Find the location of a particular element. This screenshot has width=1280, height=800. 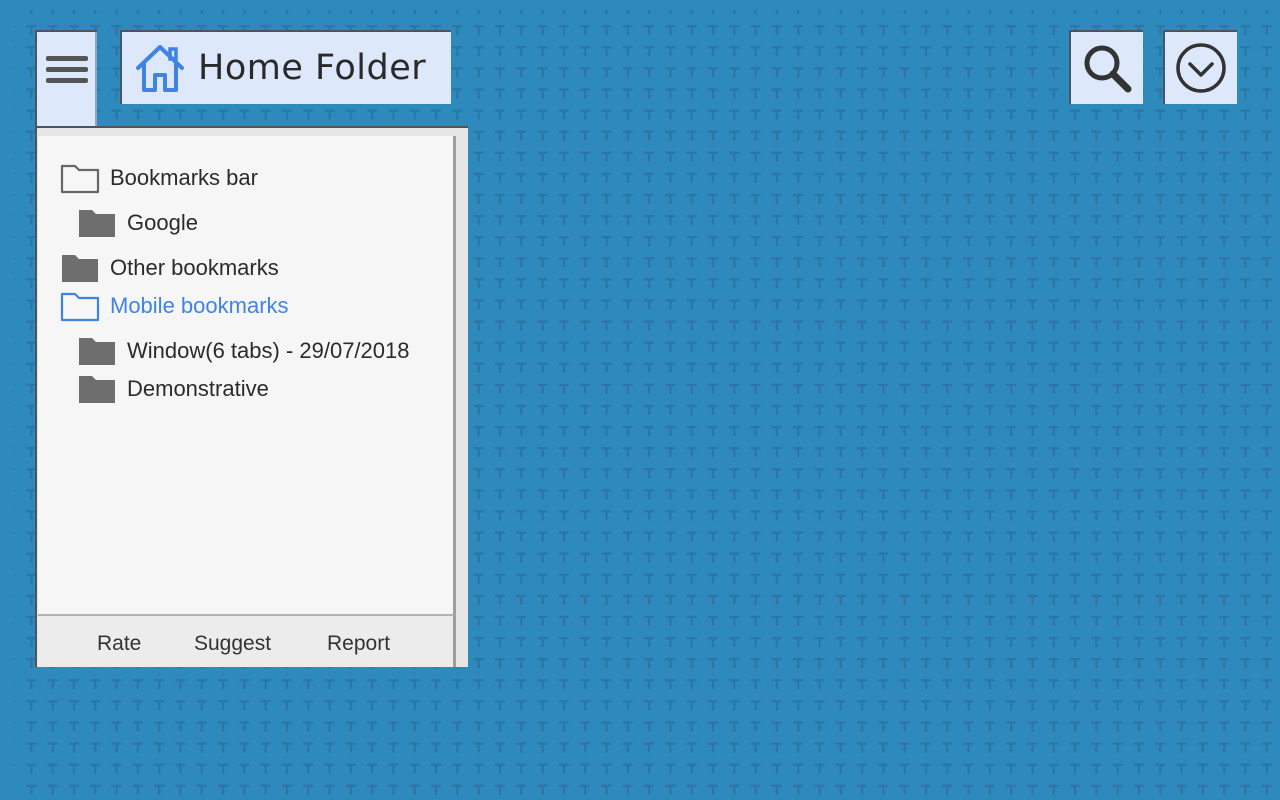

report-link: Report is located at coordinates (358, 644).